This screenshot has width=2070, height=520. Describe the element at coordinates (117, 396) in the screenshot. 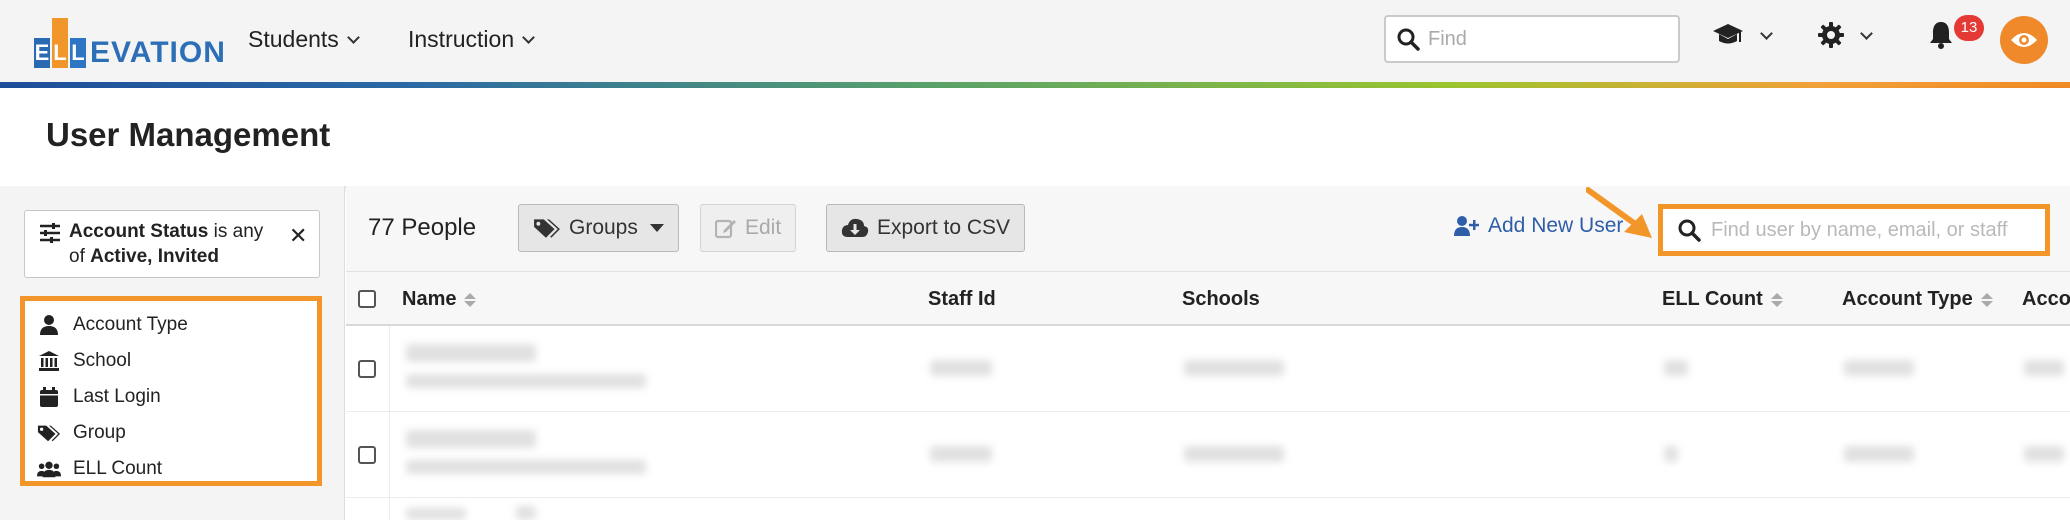

I see `filter-option-label: Last Login` at that location.